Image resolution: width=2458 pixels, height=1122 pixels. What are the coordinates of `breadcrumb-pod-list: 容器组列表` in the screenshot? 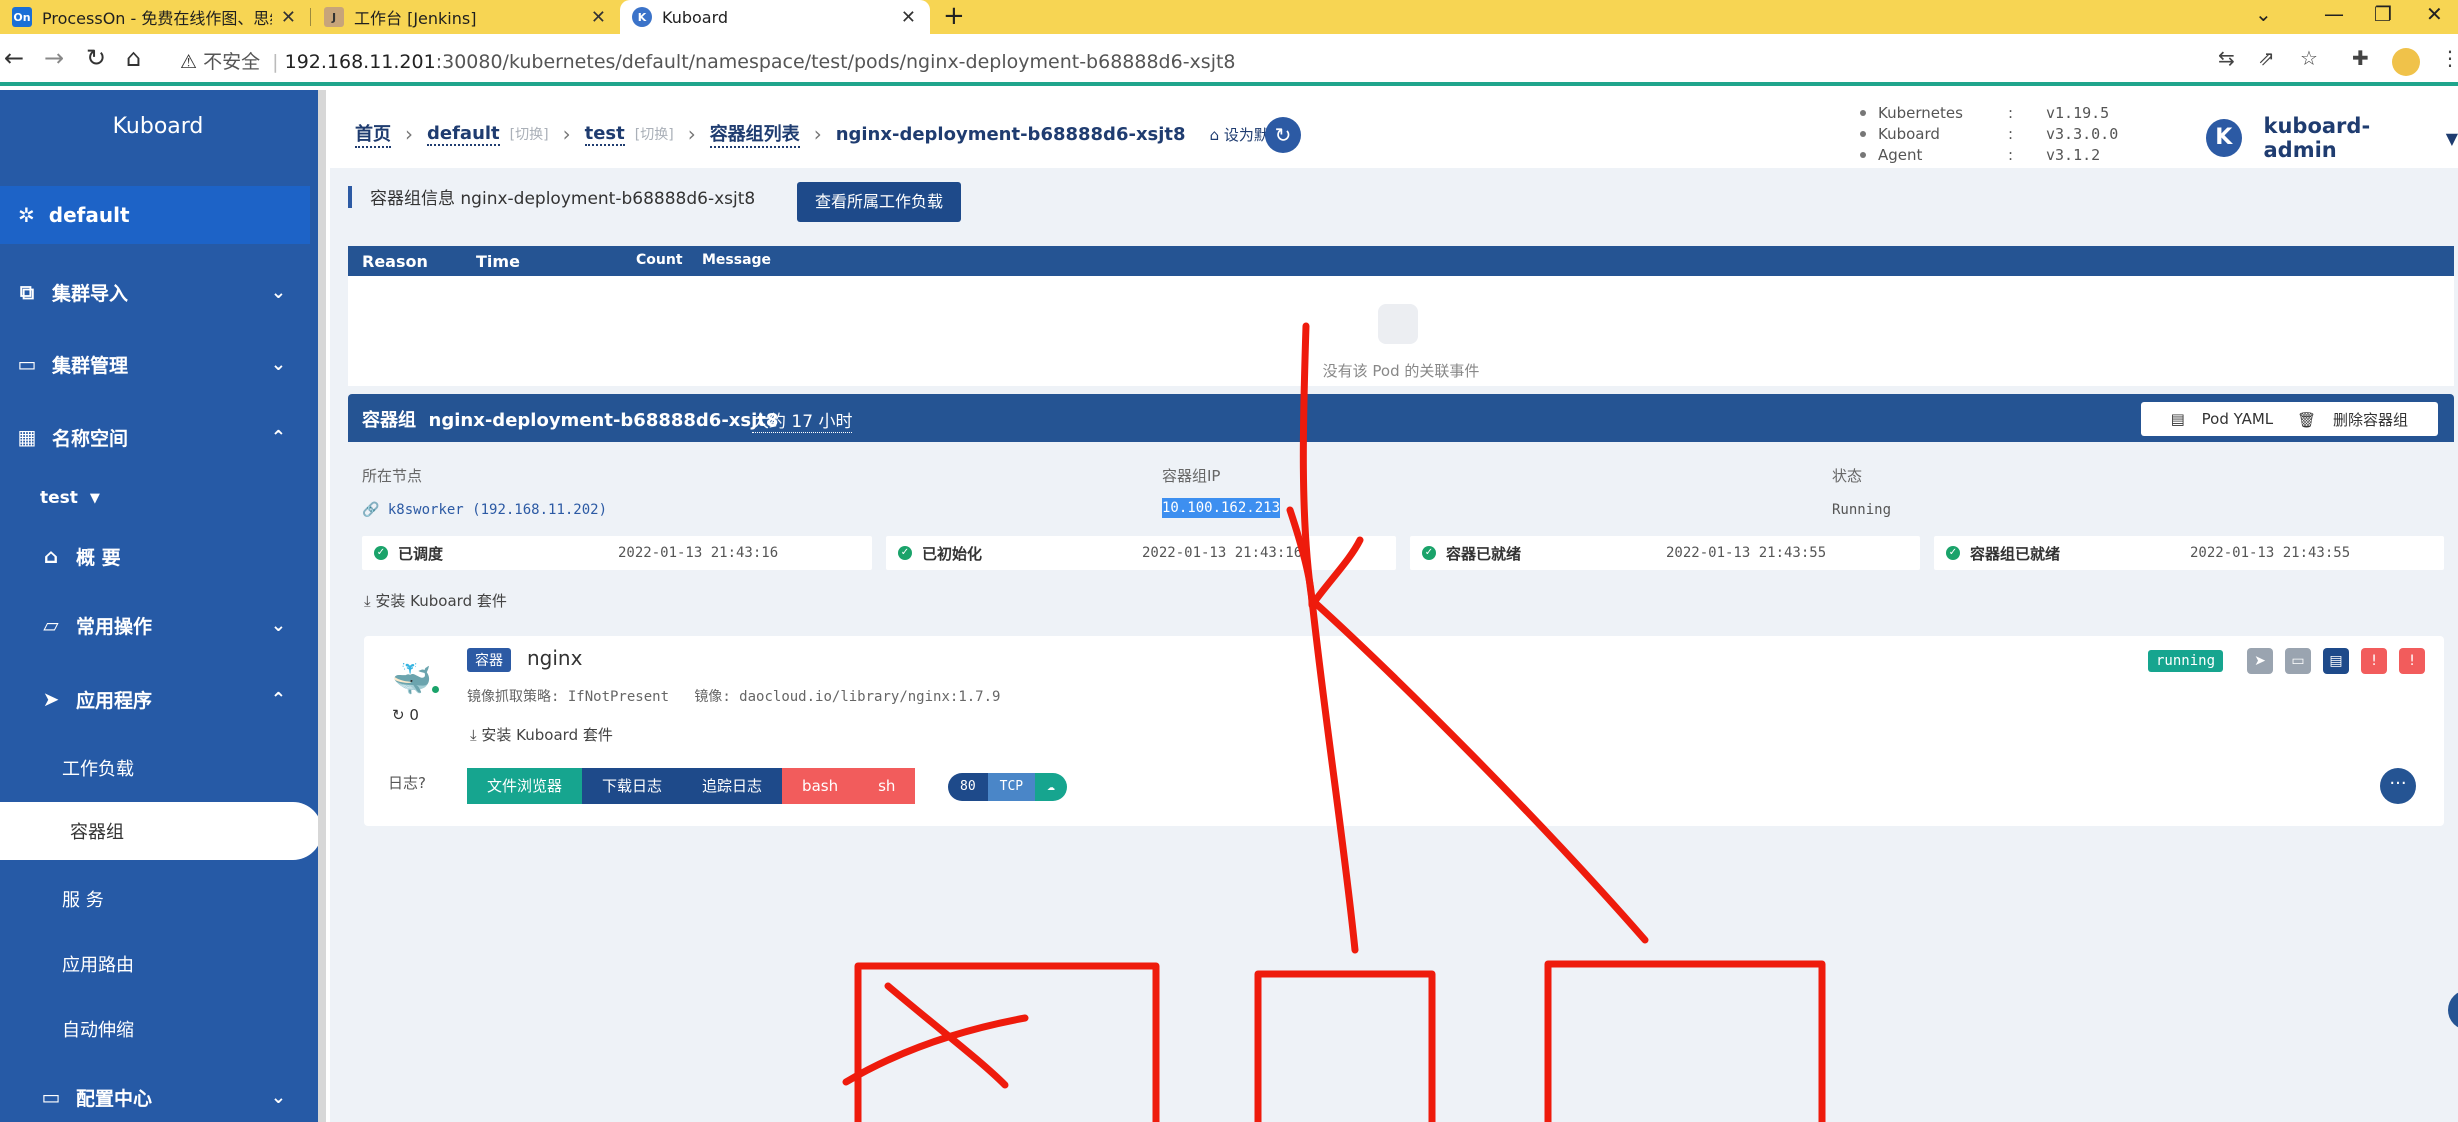 It's located at (754, 134).